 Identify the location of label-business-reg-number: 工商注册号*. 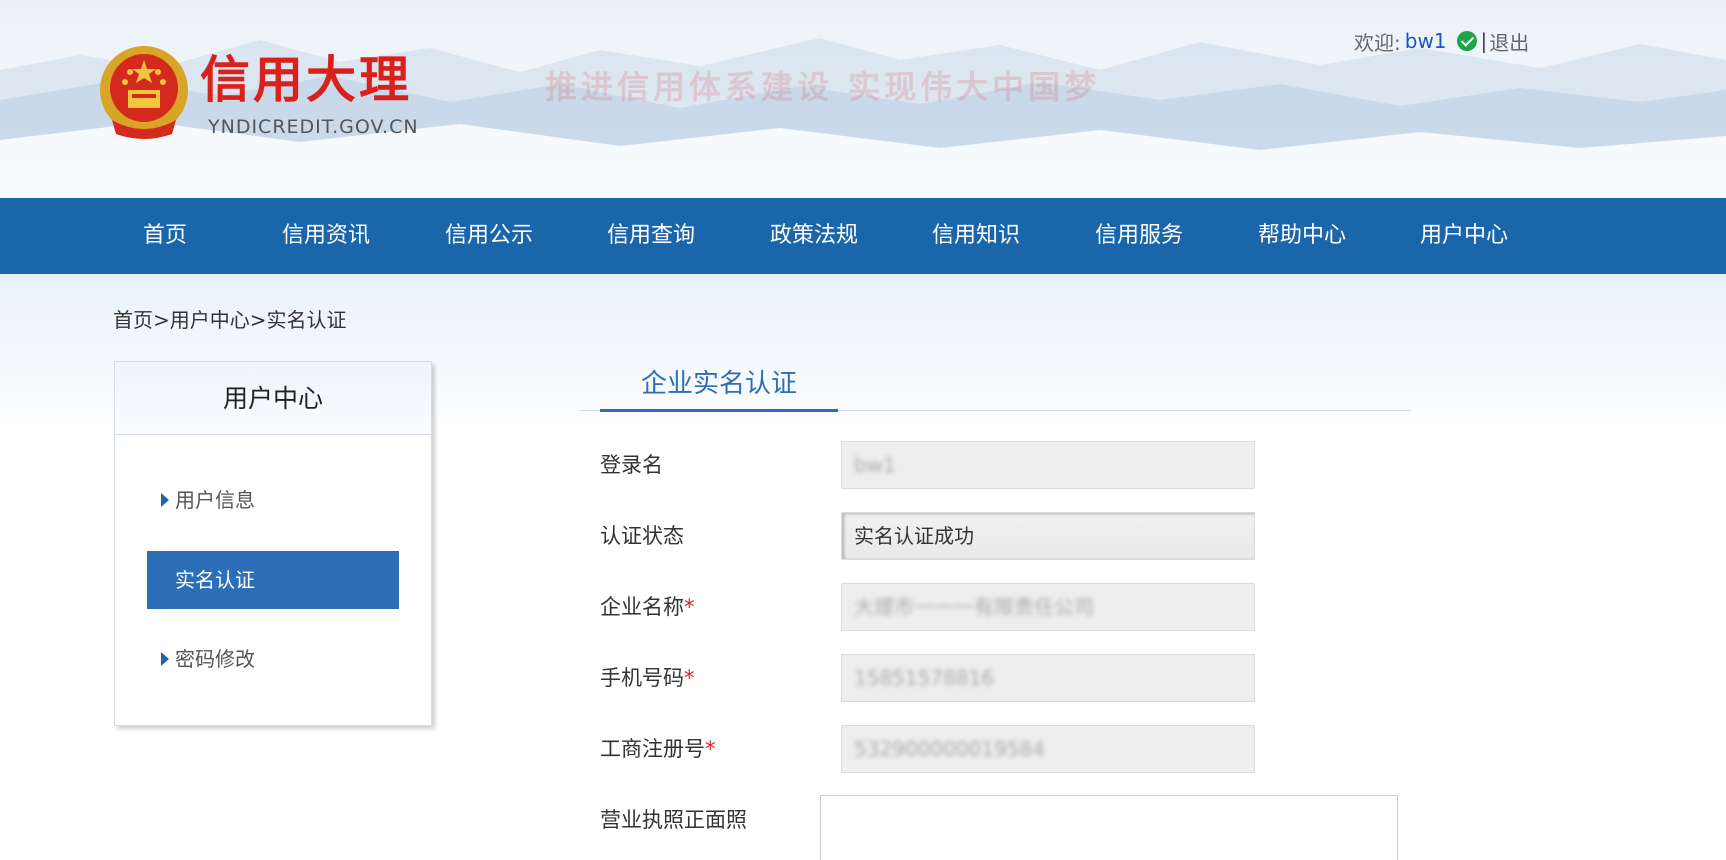
(658, 749).